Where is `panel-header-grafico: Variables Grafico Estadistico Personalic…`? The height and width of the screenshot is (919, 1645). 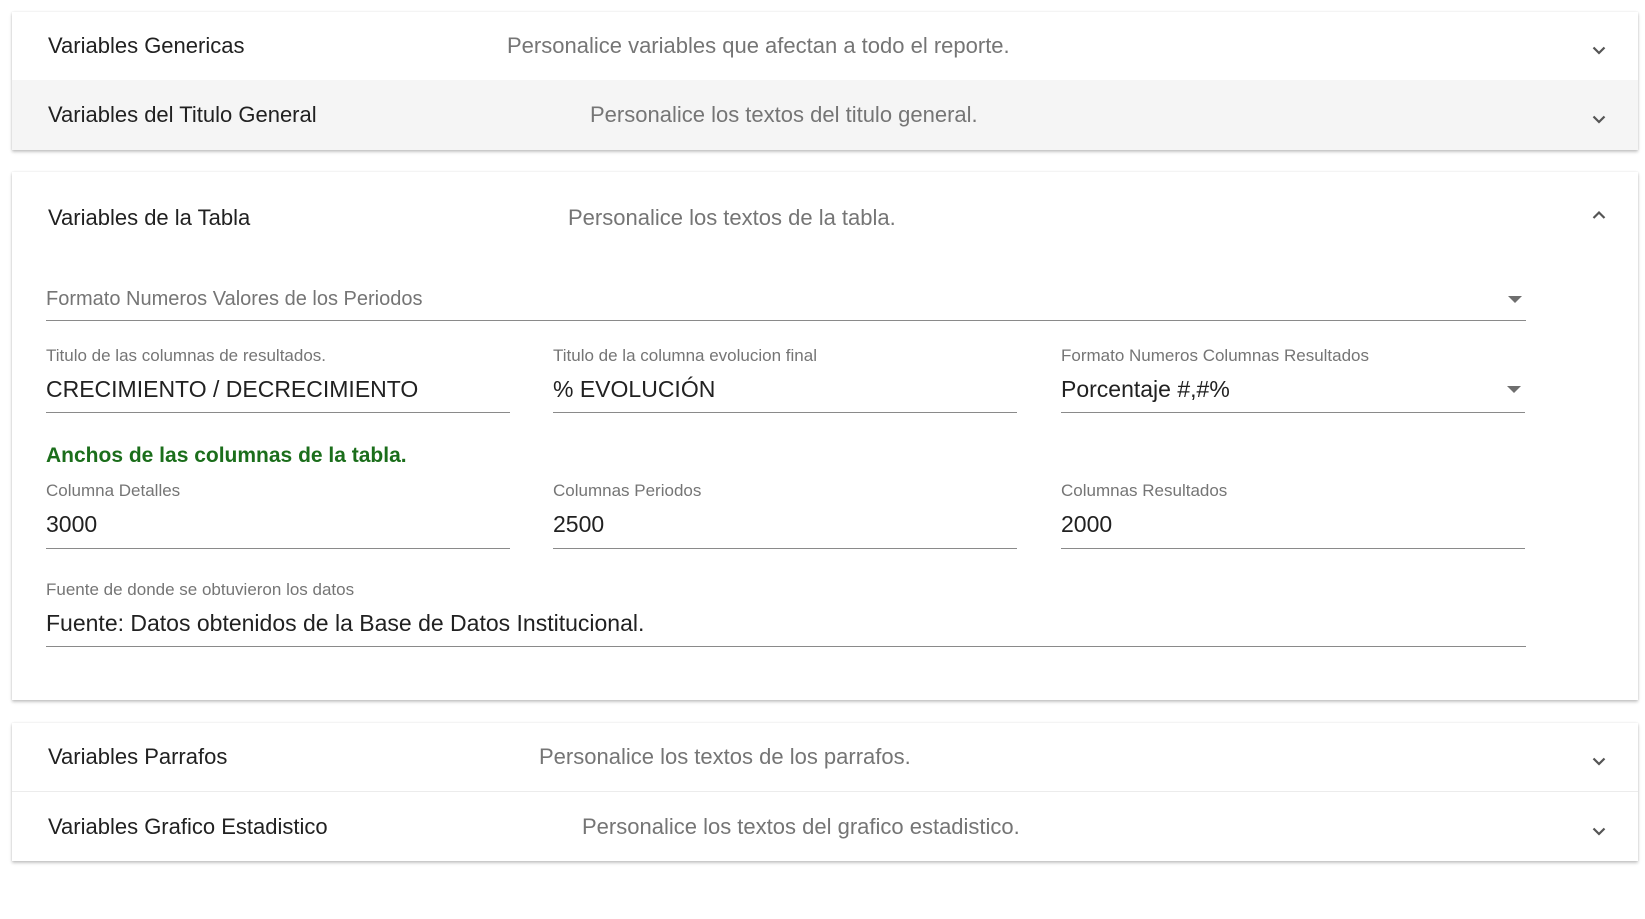 panel-header-grafico: Variables Grafico Estadistico Personalic… is located at coordinates (825, 826).